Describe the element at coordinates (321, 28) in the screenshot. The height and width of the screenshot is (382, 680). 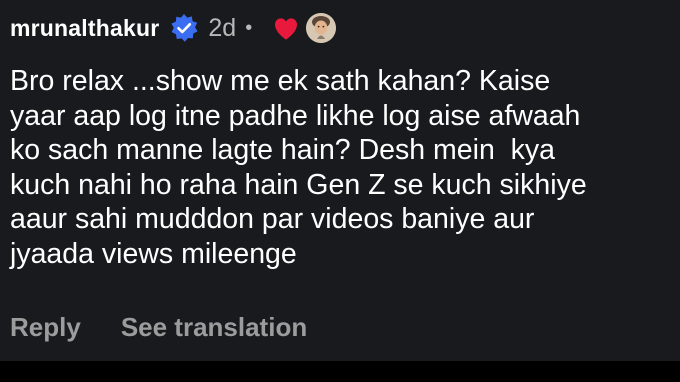
I see `liker-avatar` at that location.